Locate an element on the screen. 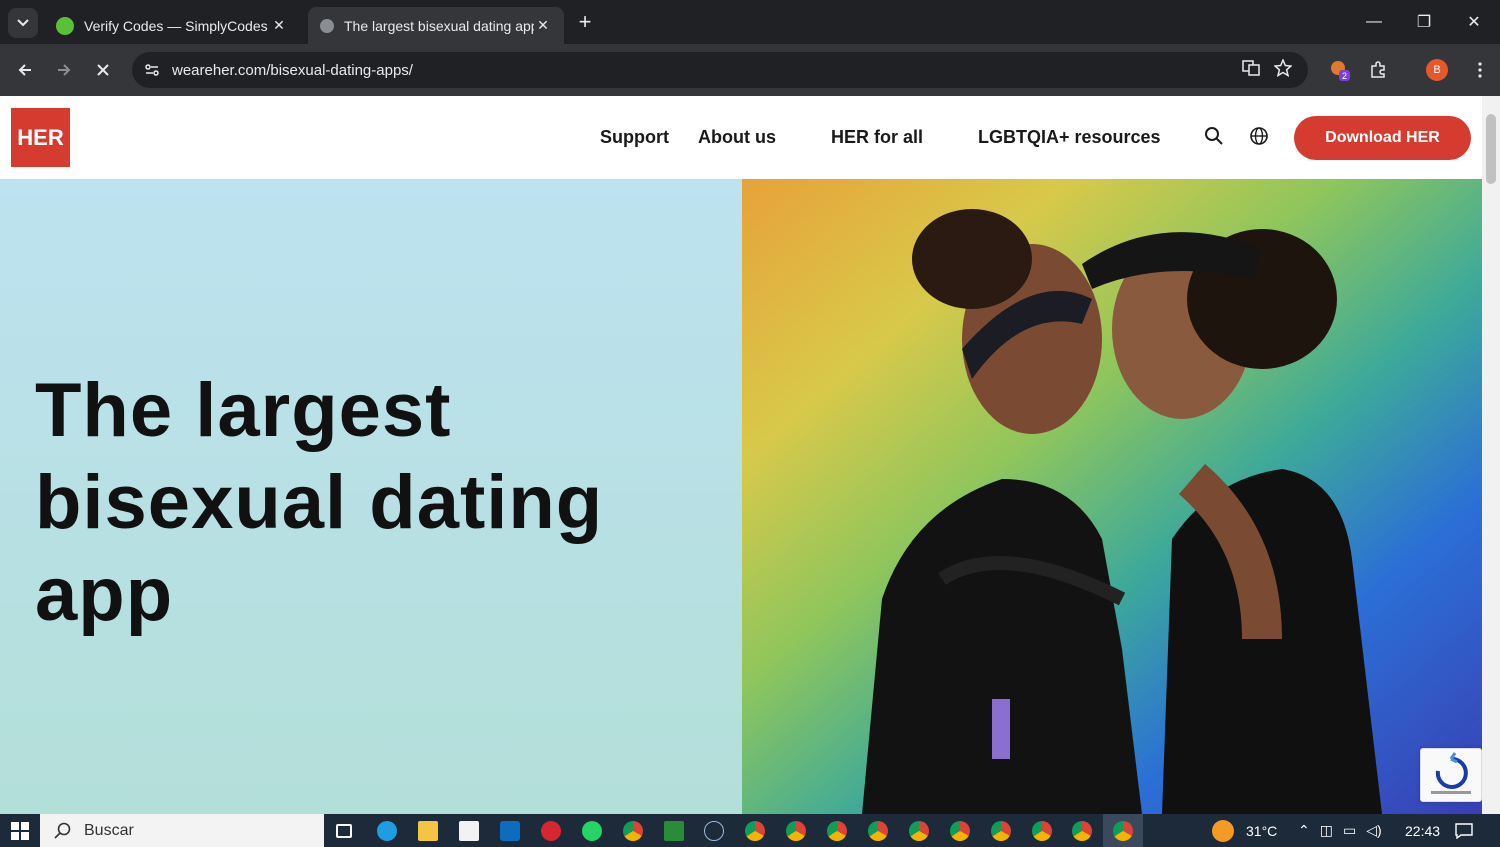 Image resolution: width=1500 pixels, height=847 pixels. forward-button is located at coordinates (64, 70).